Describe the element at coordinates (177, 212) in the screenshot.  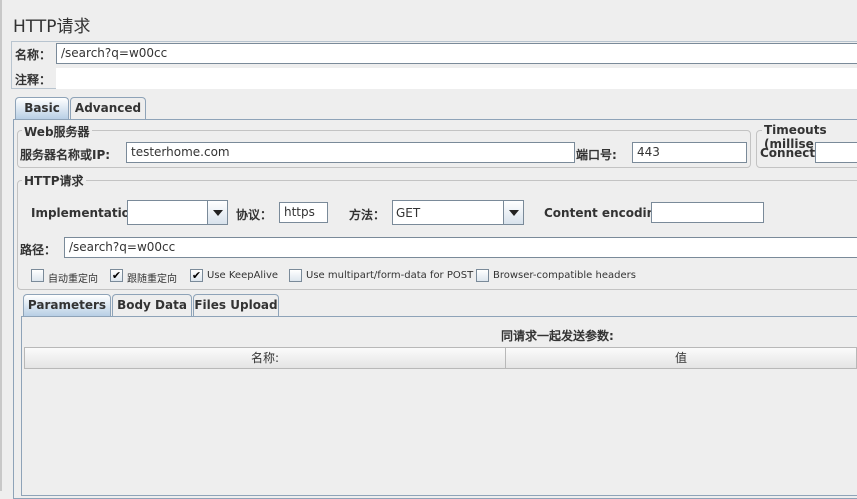
I see `implementation-select` at that location.